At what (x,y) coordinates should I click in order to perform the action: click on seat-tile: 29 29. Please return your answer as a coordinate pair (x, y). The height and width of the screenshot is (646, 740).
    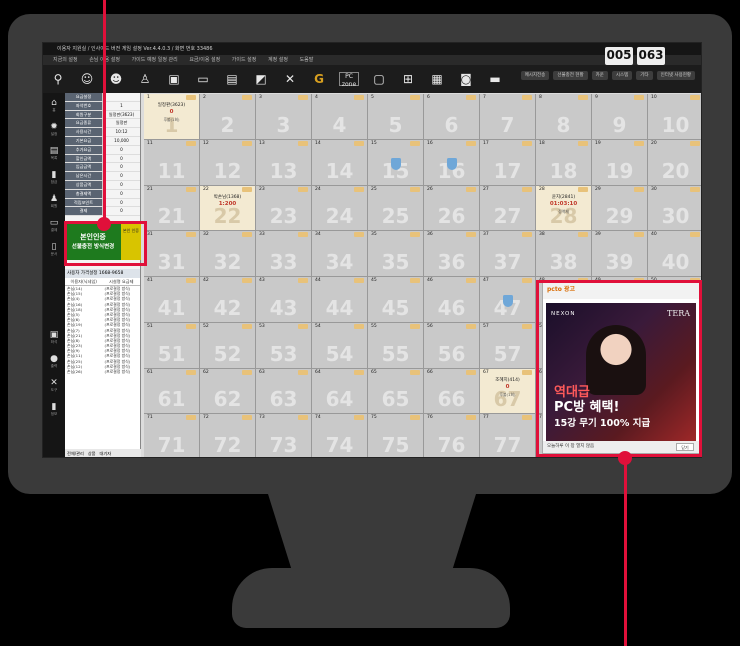
    Looking at the image, I should click on (619, 208).